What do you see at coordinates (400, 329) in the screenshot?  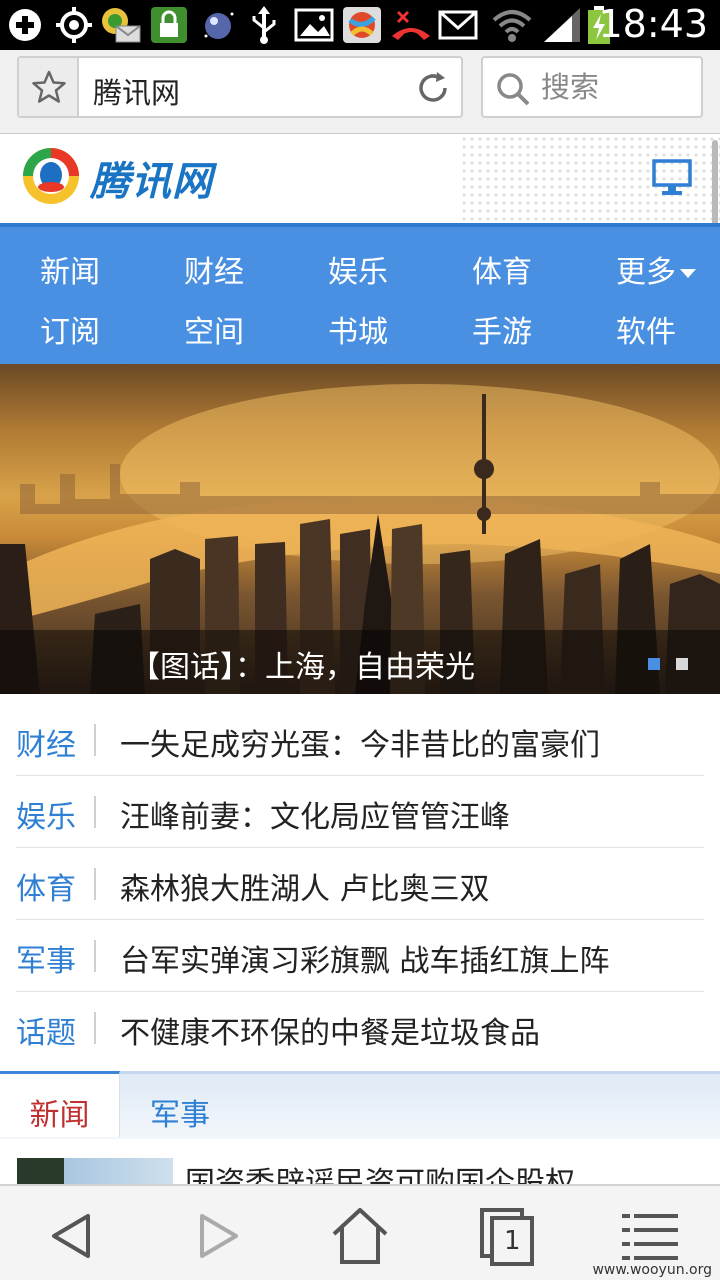 I see `nav-item-books: 书城` at bounding box center [400, 329].